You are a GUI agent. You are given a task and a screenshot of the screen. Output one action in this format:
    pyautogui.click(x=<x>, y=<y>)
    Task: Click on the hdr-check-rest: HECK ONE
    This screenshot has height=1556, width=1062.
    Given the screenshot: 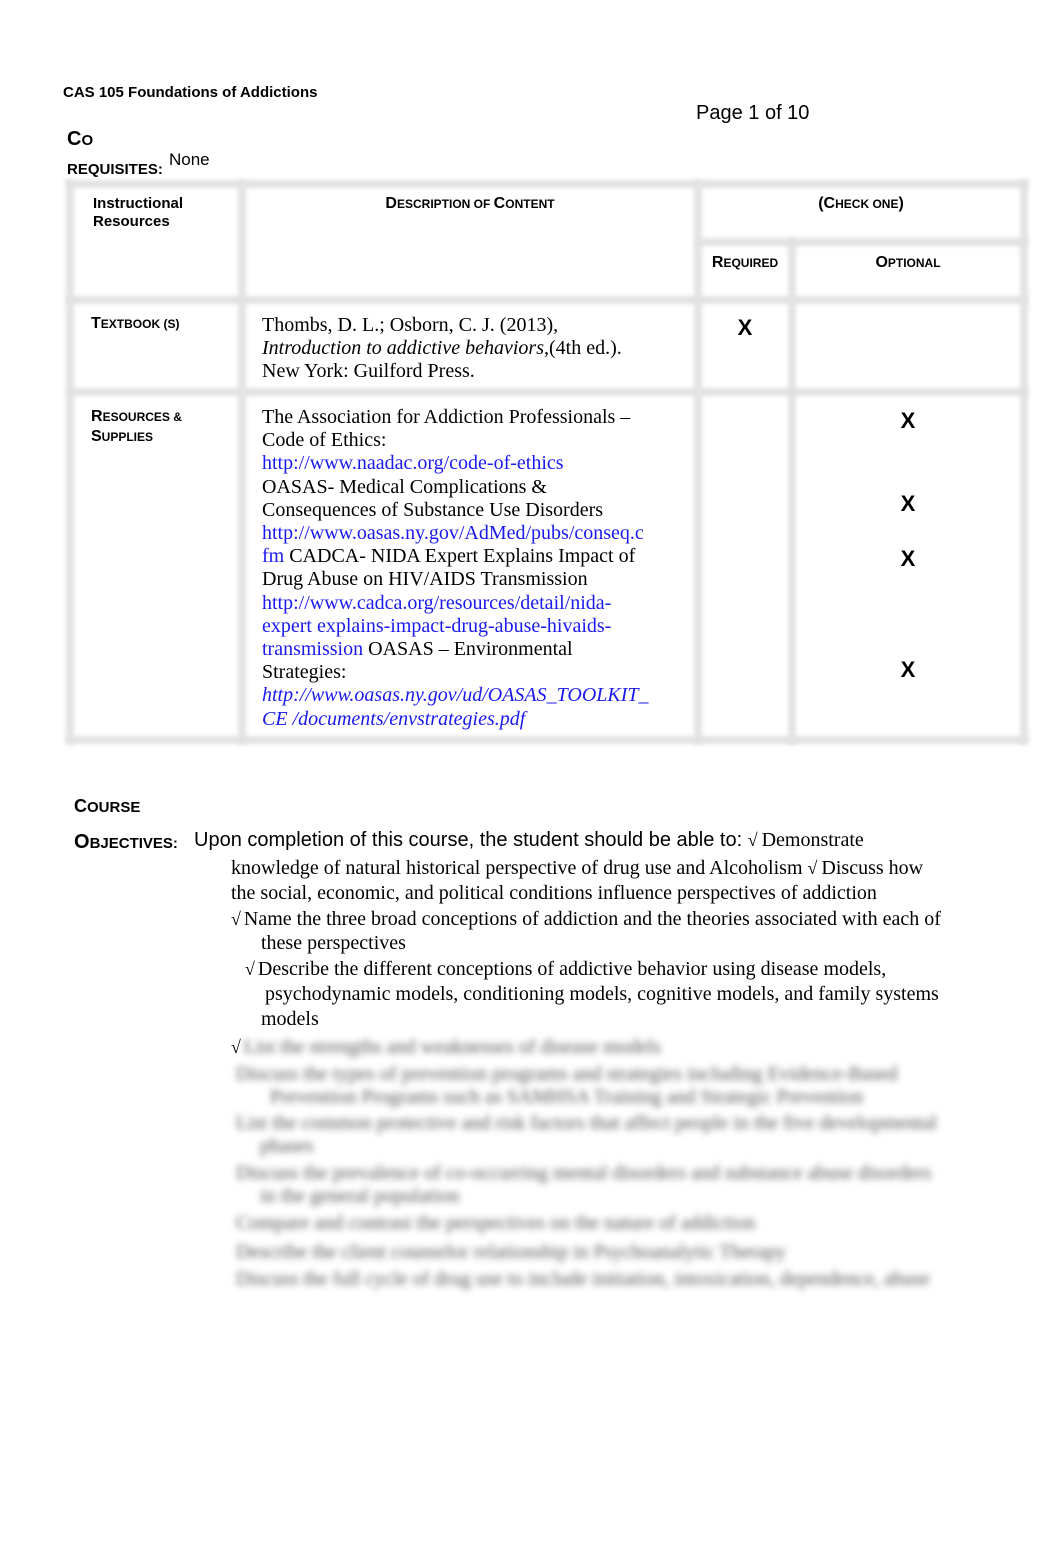 What is the action you would take?
    pyautogui.click(x=867, y=204)
    